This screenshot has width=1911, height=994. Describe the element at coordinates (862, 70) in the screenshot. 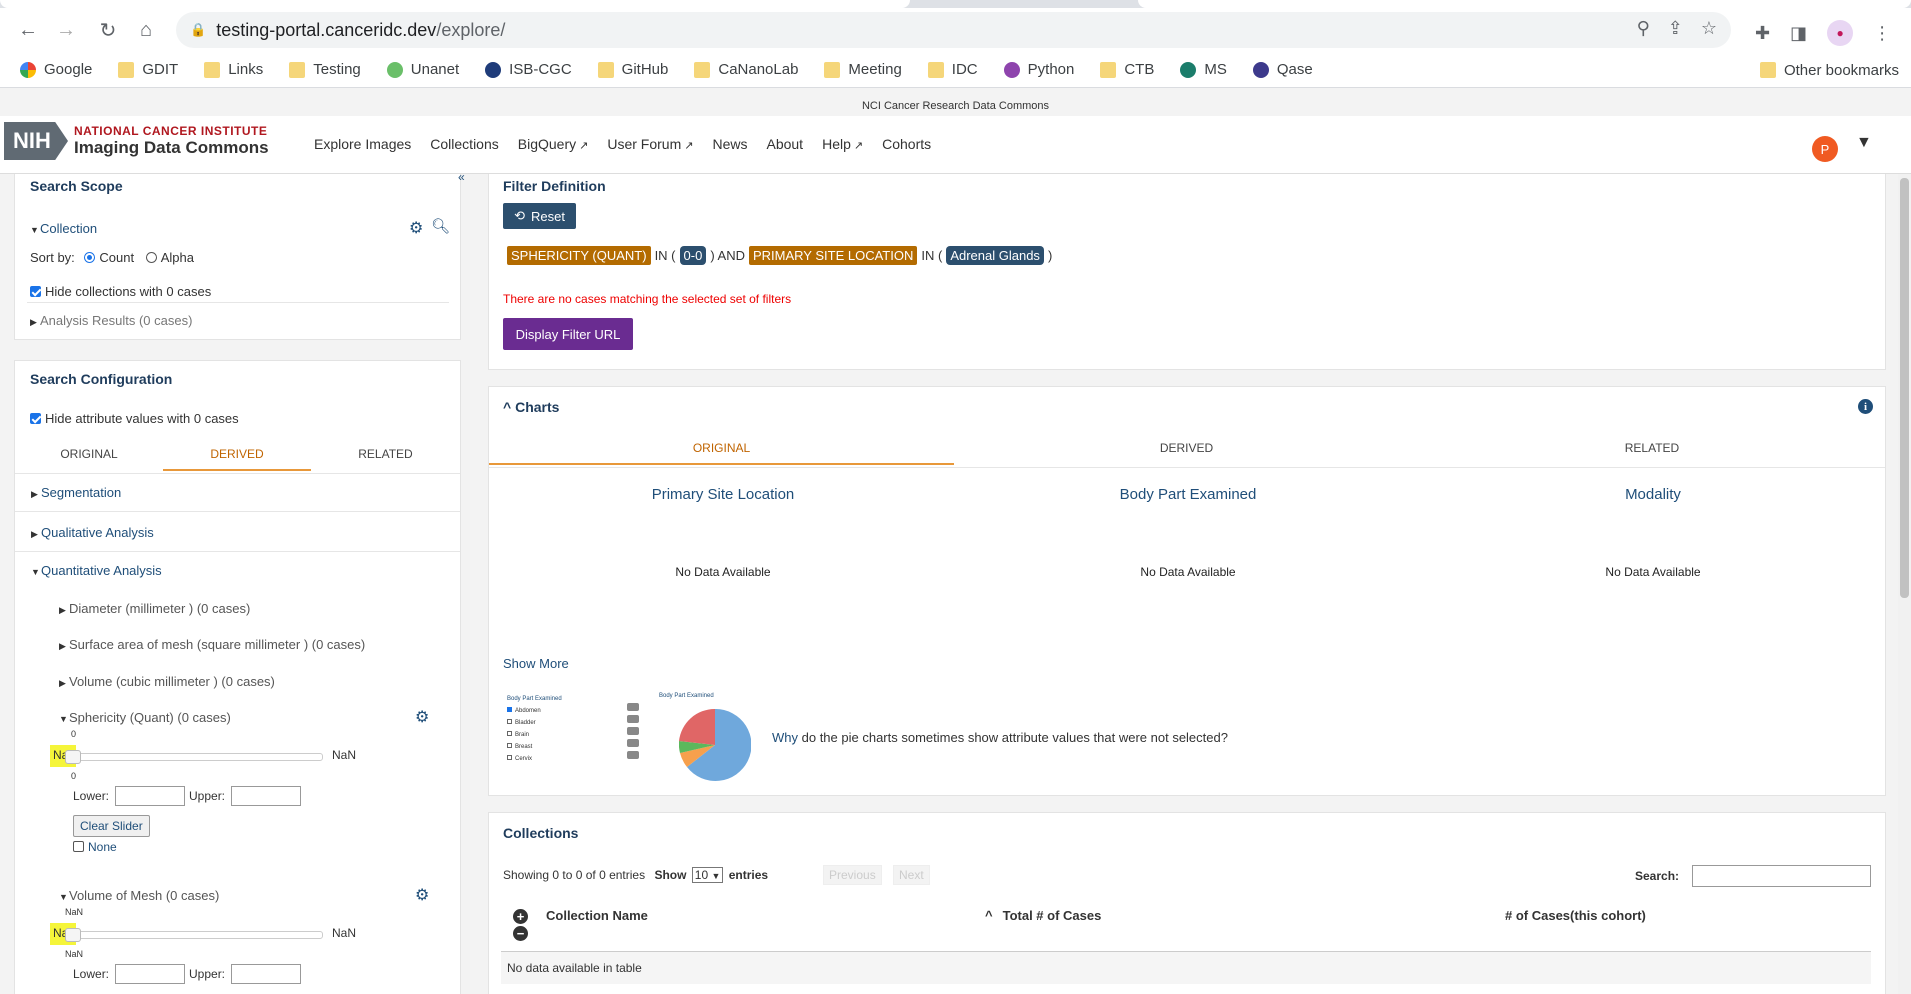

I see `bookmark-item: Meeting` at that location.